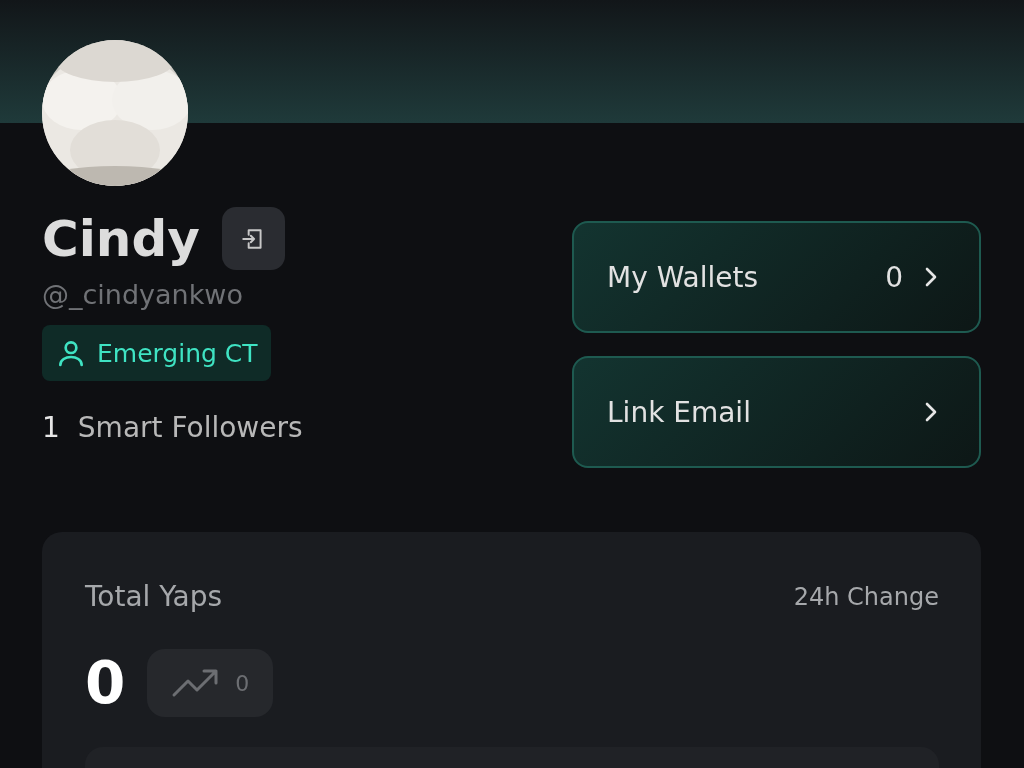 This screenshot has height=768, width=1024. Describe the element at coordinates (253, 238) in the screenshot. I see `logout-button` at that location.